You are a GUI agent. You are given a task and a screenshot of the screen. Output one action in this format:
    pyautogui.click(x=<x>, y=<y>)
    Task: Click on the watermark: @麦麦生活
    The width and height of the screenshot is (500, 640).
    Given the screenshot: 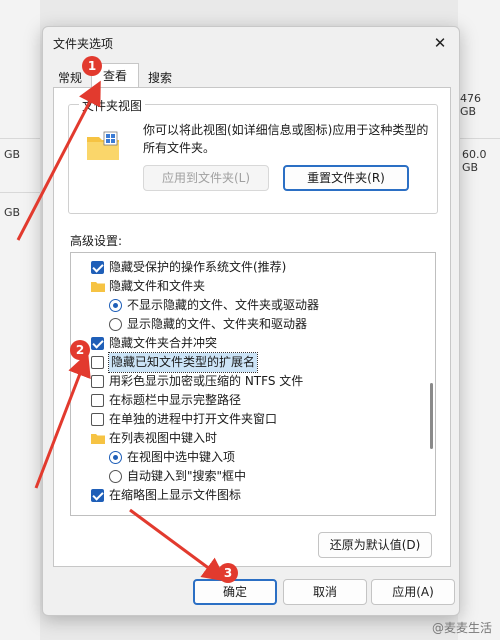 What is the action you would take?
    pyautogui.click(x=461, y=628)
    